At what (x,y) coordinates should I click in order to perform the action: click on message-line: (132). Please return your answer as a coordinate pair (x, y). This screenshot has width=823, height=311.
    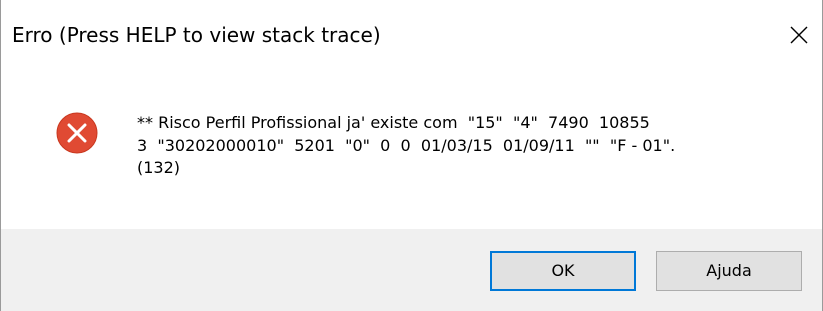
    Looking at the image, I should click on (159, 167).